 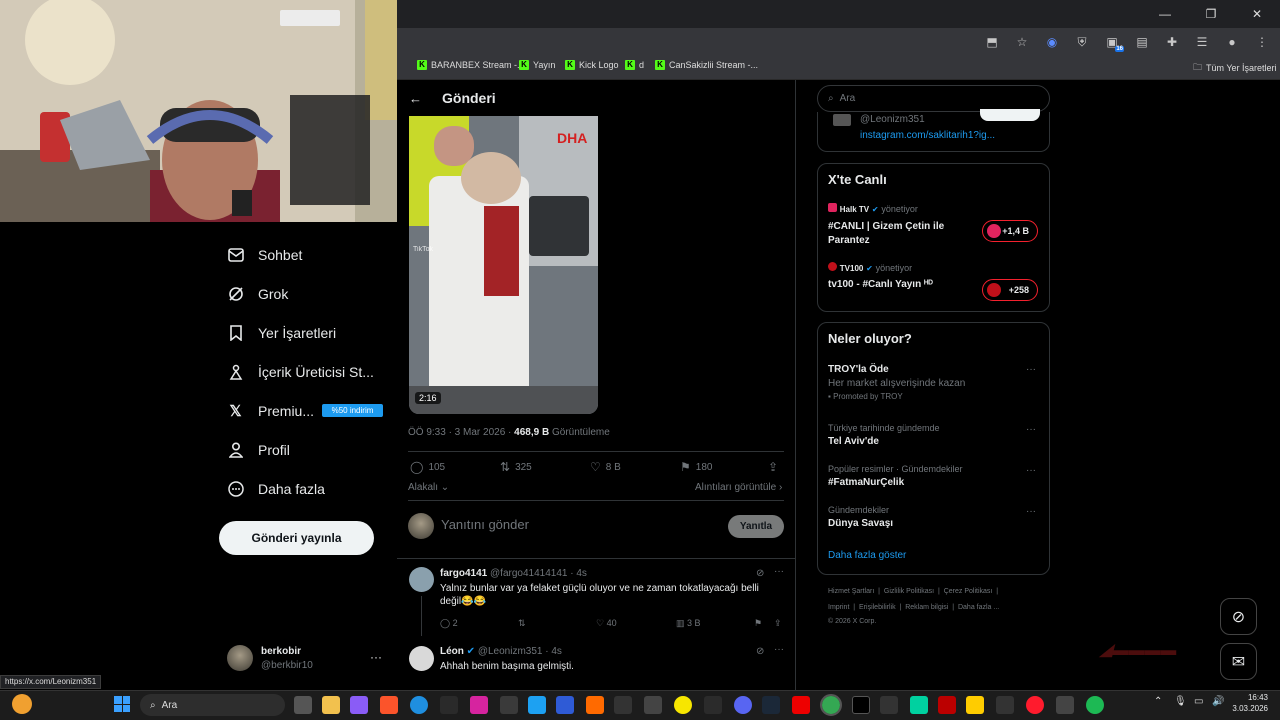 I want to click on copilot-icon, so click(x=359, y=705).